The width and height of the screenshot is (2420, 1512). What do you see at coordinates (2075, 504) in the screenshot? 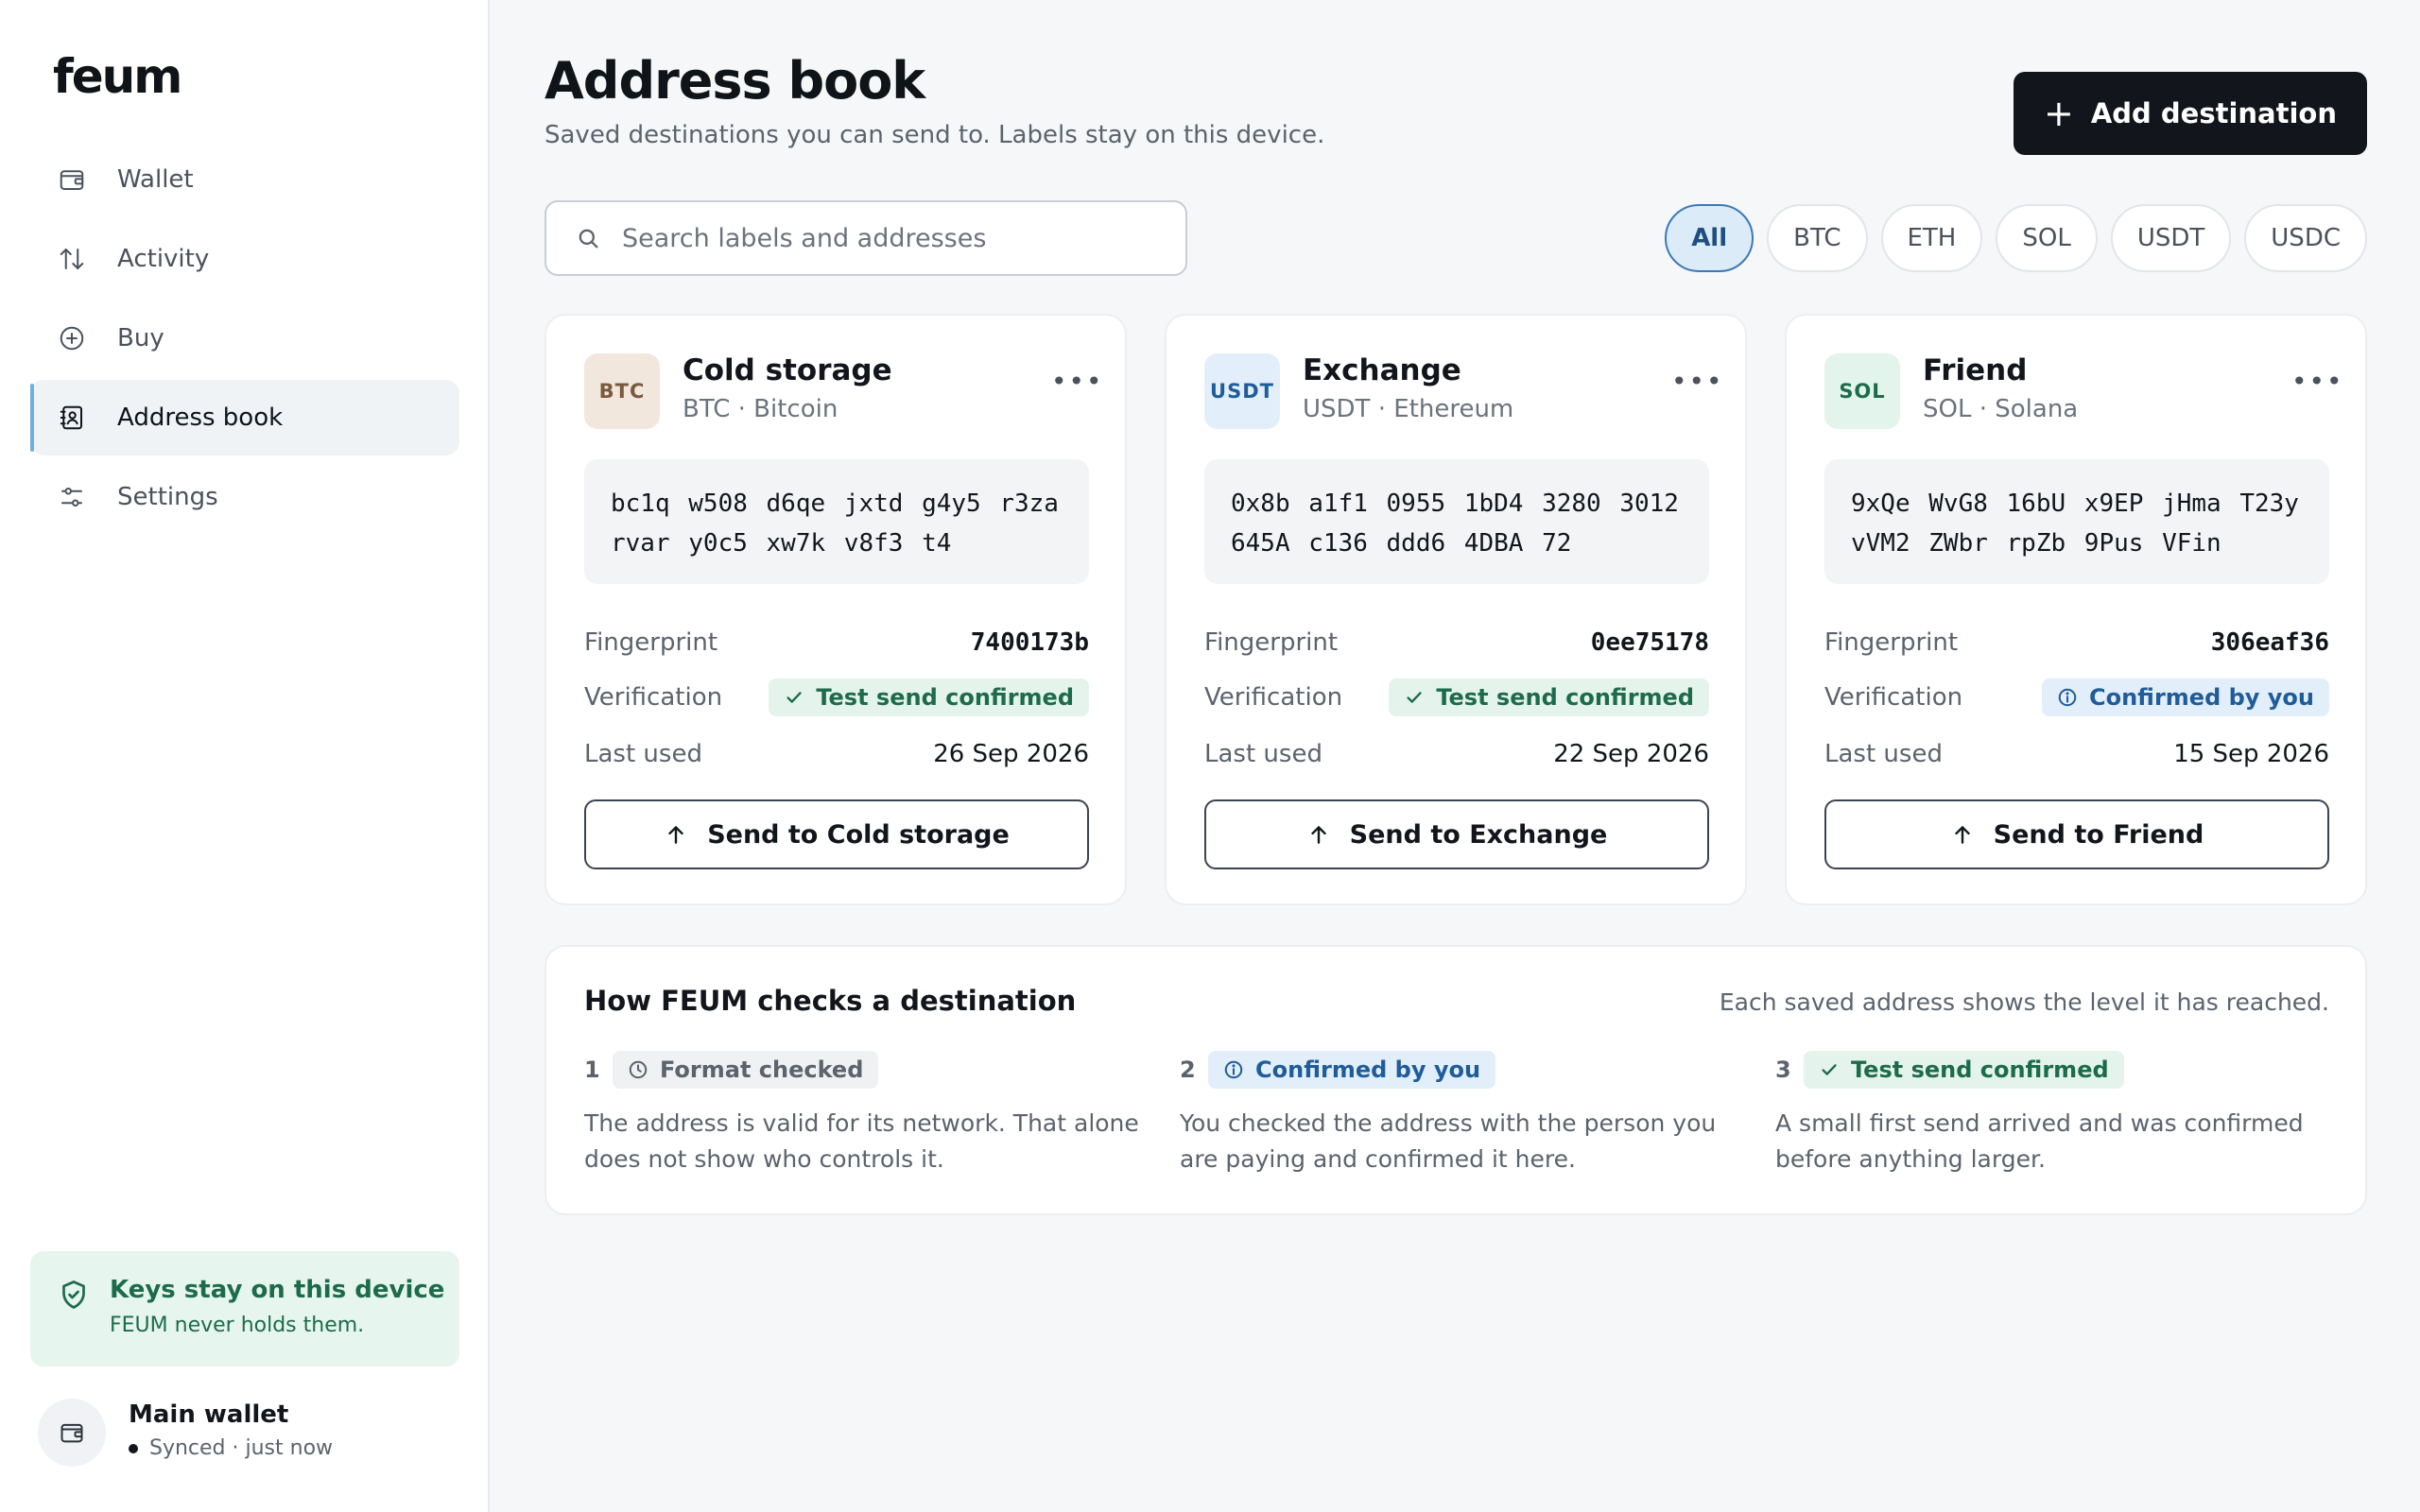
I see `address-line: 9xQe WvG8 16bU x9EP jHma T23y` at bounding box center [2075, 504].